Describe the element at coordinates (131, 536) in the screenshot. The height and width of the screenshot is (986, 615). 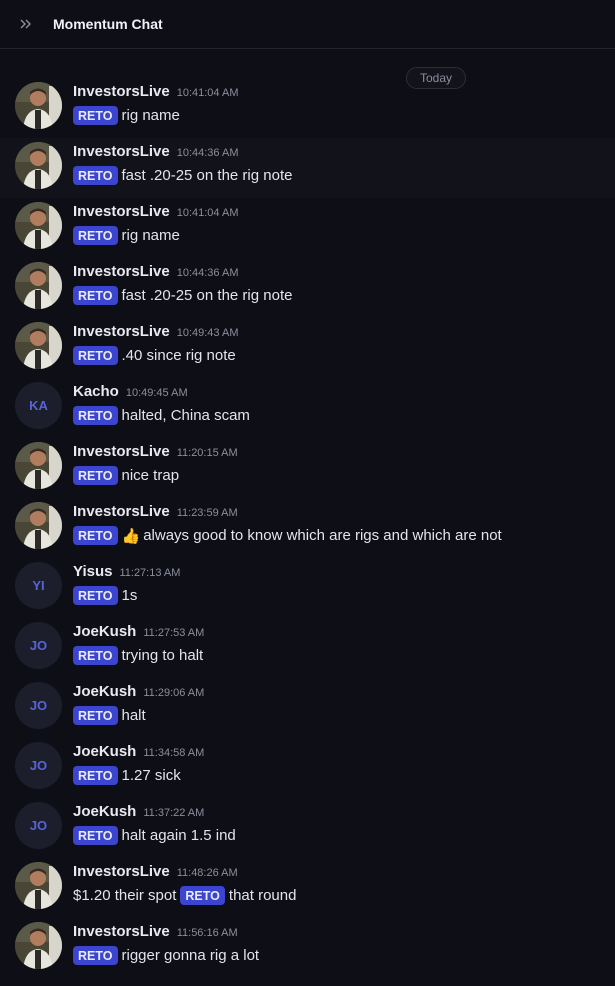
I see `thumbs-up-icon: 👍` at that location.